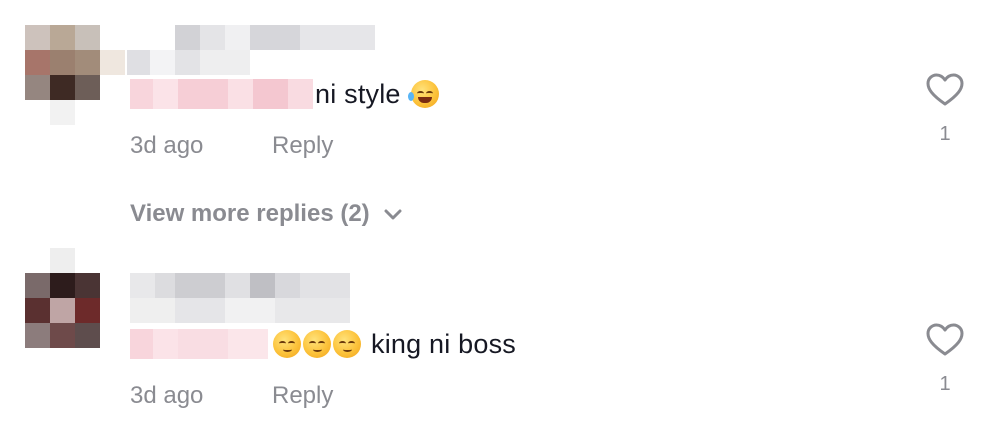 The image size is (998, 440). What do you see at coordinates (250, 213) in the screenshot?
I see `view-more-label: View more replies (2)` at bounding box center [250, 213].